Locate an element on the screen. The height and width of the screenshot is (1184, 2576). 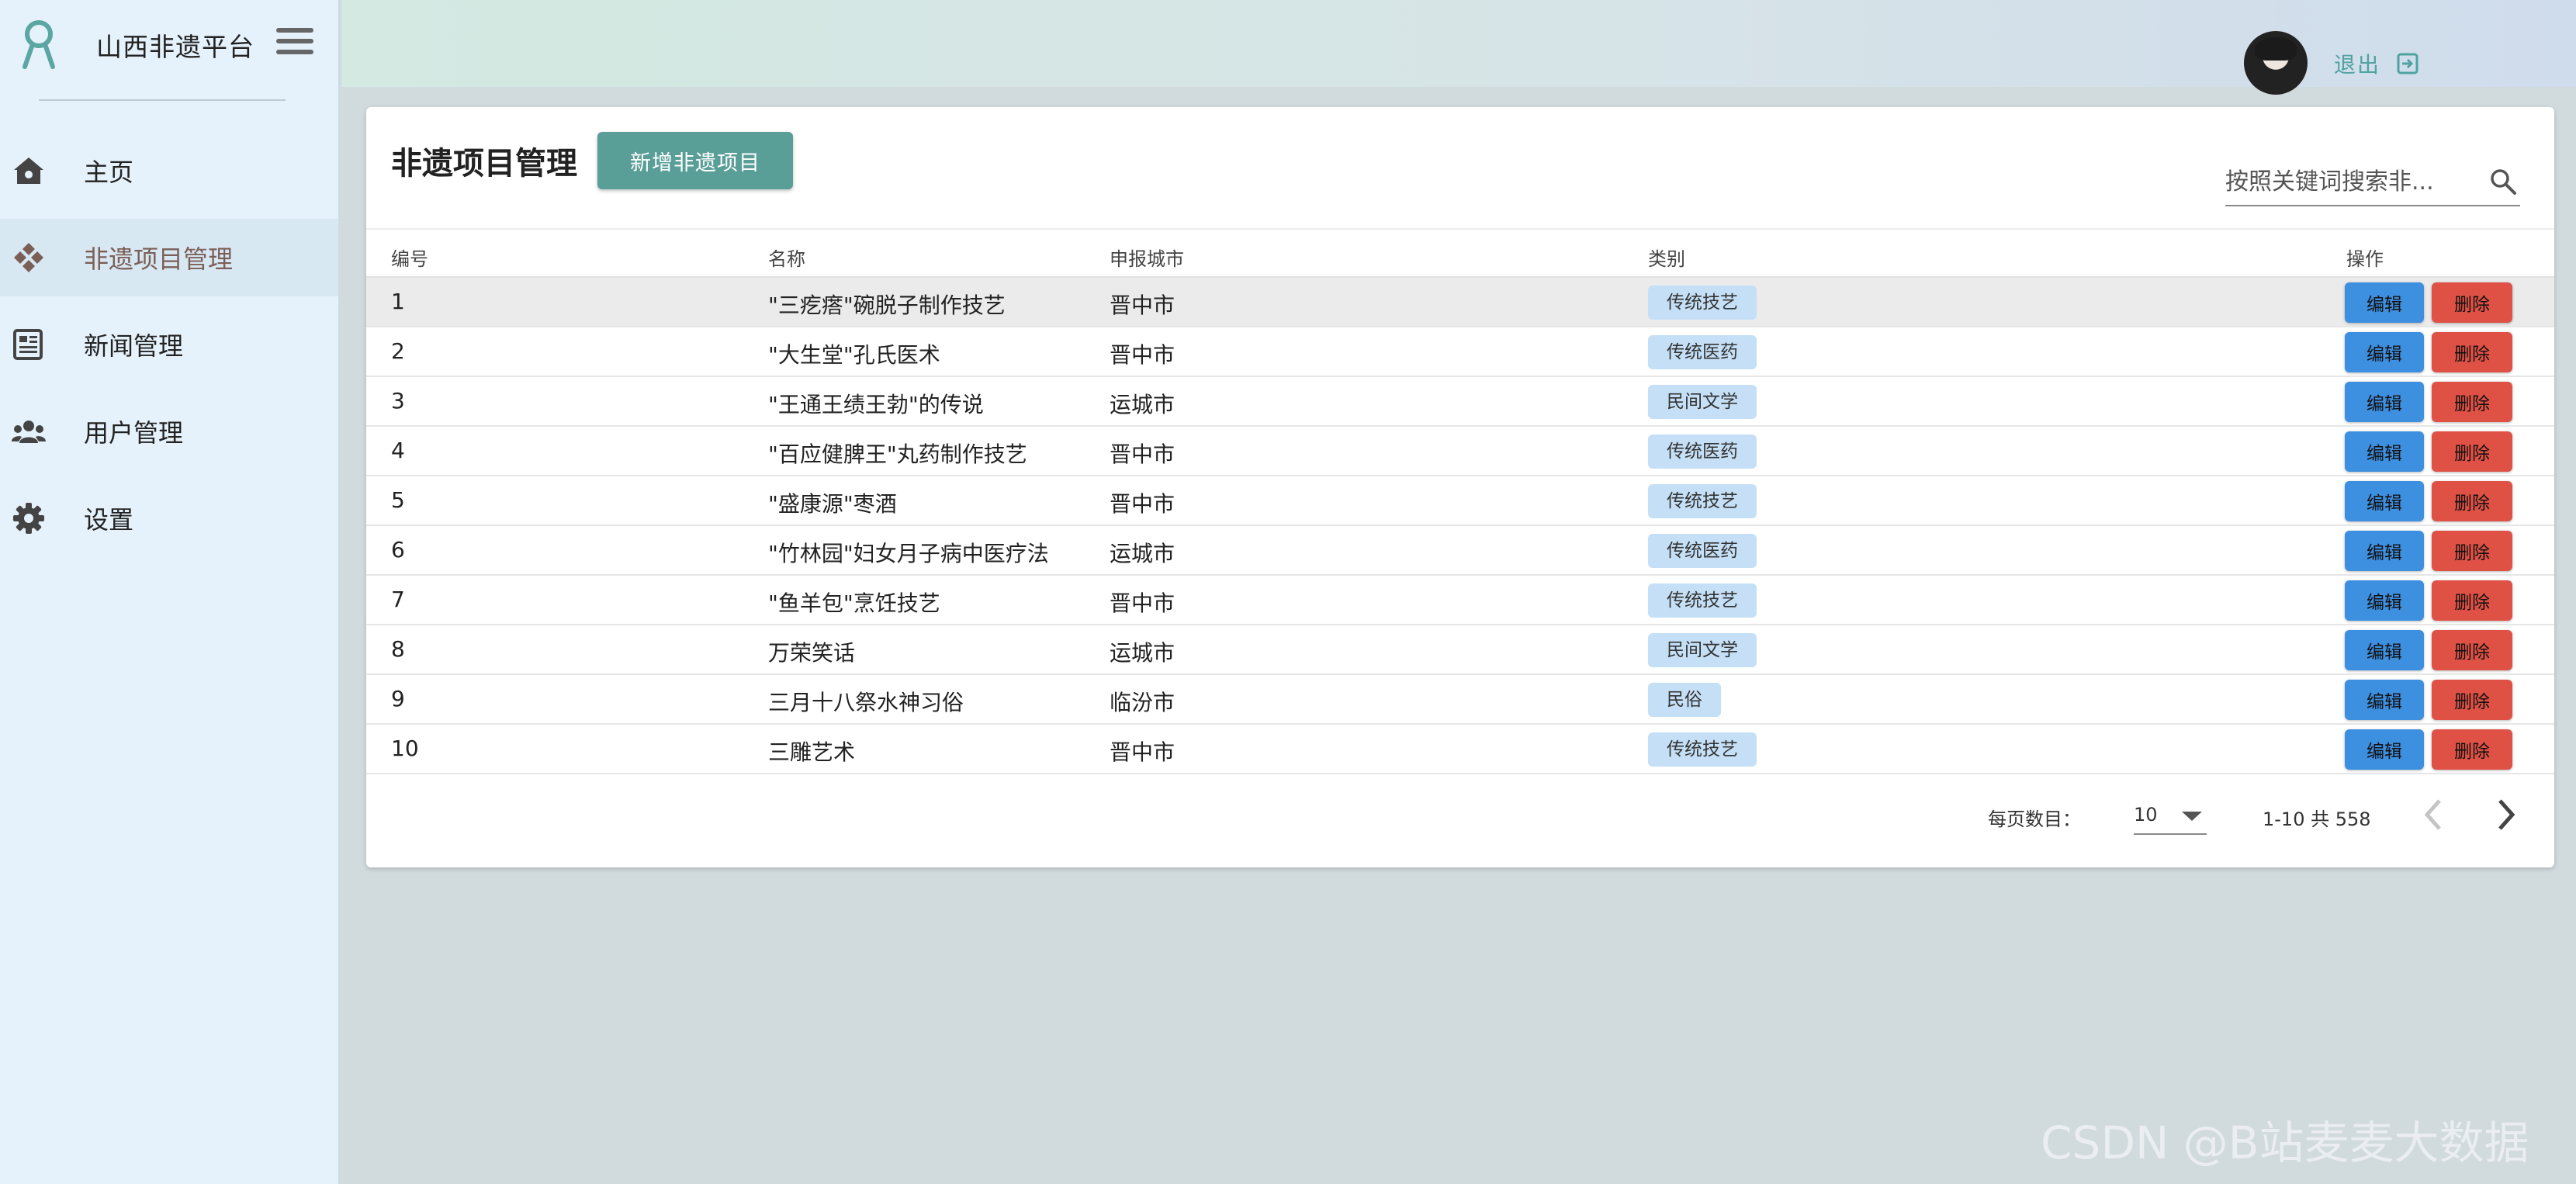
cell-id: 7 is located at coordinates (398, 599).